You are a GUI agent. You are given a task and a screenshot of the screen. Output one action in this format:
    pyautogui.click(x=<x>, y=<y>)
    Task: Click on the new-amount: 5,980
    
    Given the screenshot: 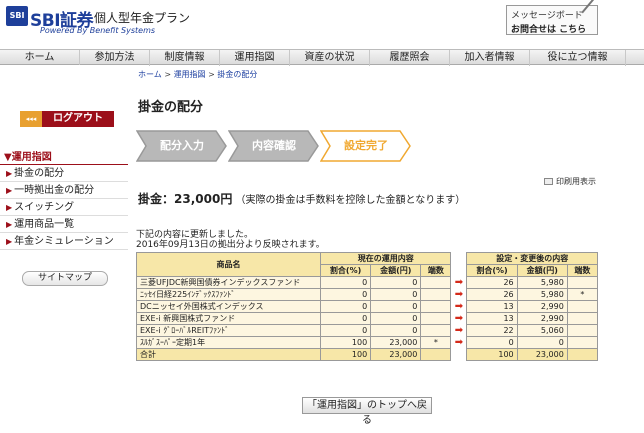 What is the action you would take?
    pyautogui.click(x=542, y=282)
    